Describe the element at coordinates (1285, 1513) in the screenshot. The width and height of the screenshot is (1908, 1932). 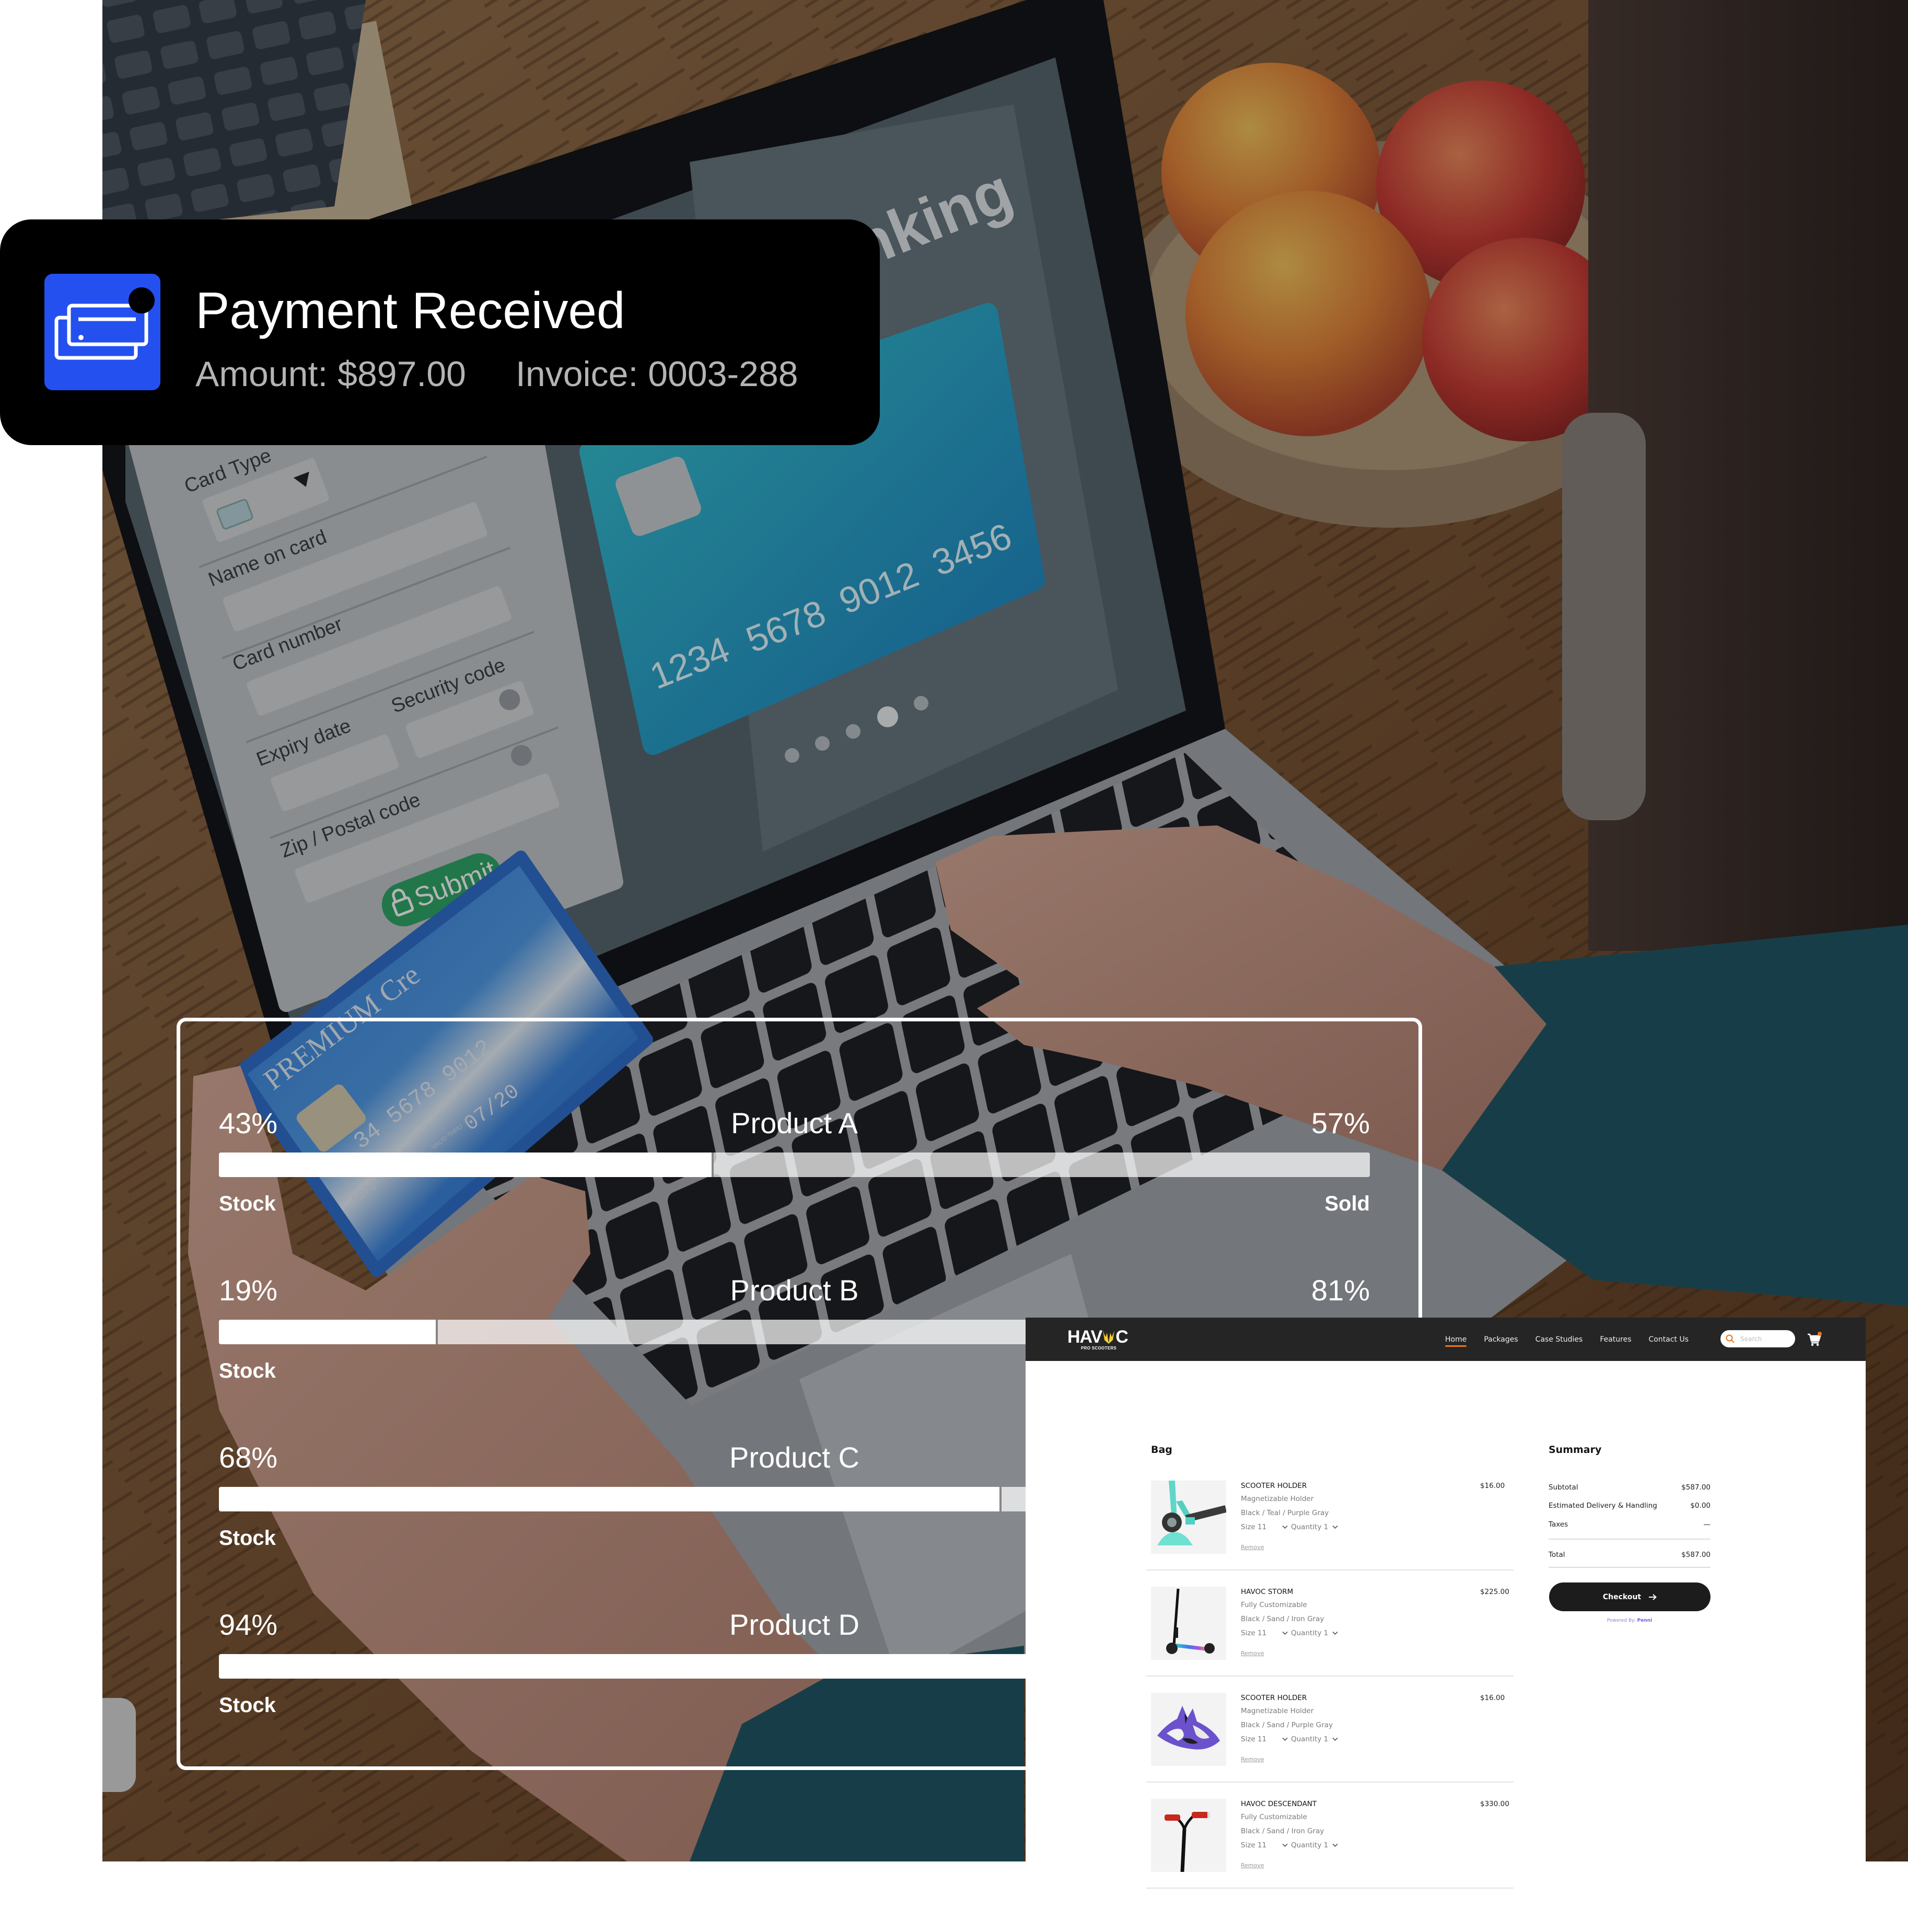
I see `item-color: Black / Teal / Purple Gray` at that location.